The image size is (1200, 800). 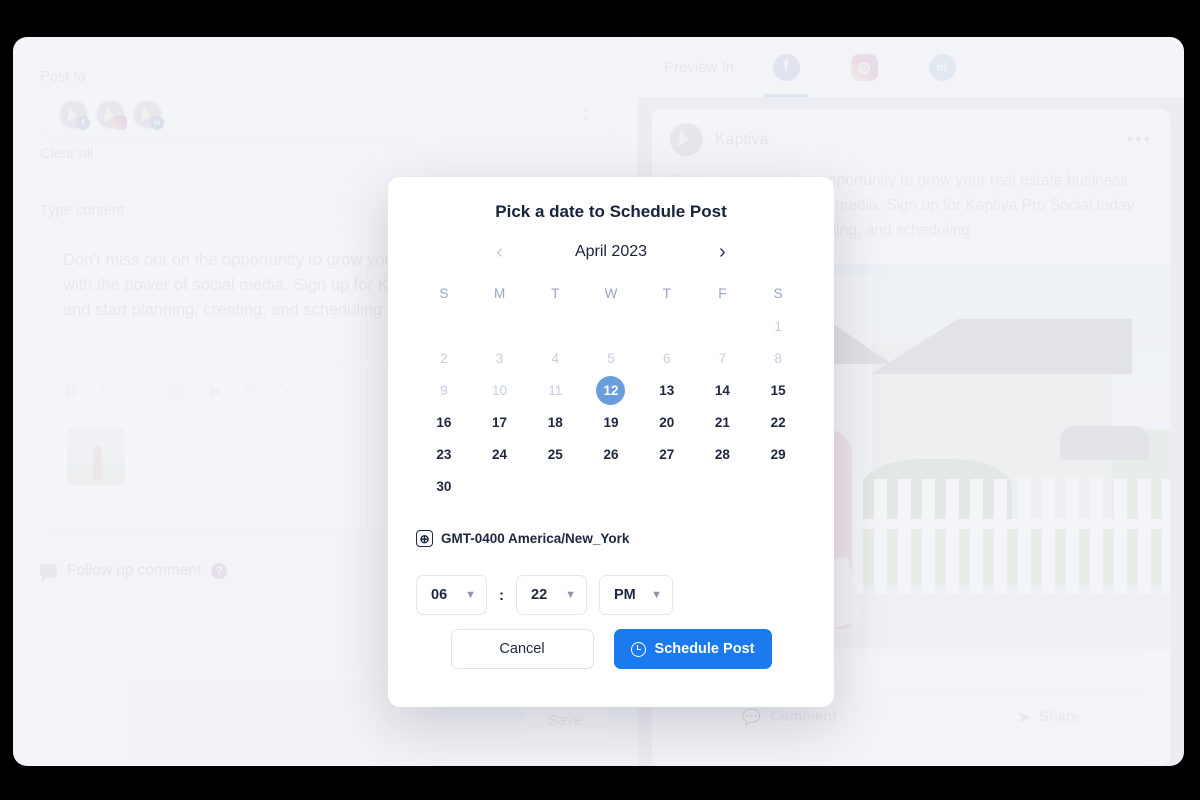 What do you see at coordinates (500, 358) in the screenshot?
I see `calendar-day: 3` at bounding box center [500, 358].